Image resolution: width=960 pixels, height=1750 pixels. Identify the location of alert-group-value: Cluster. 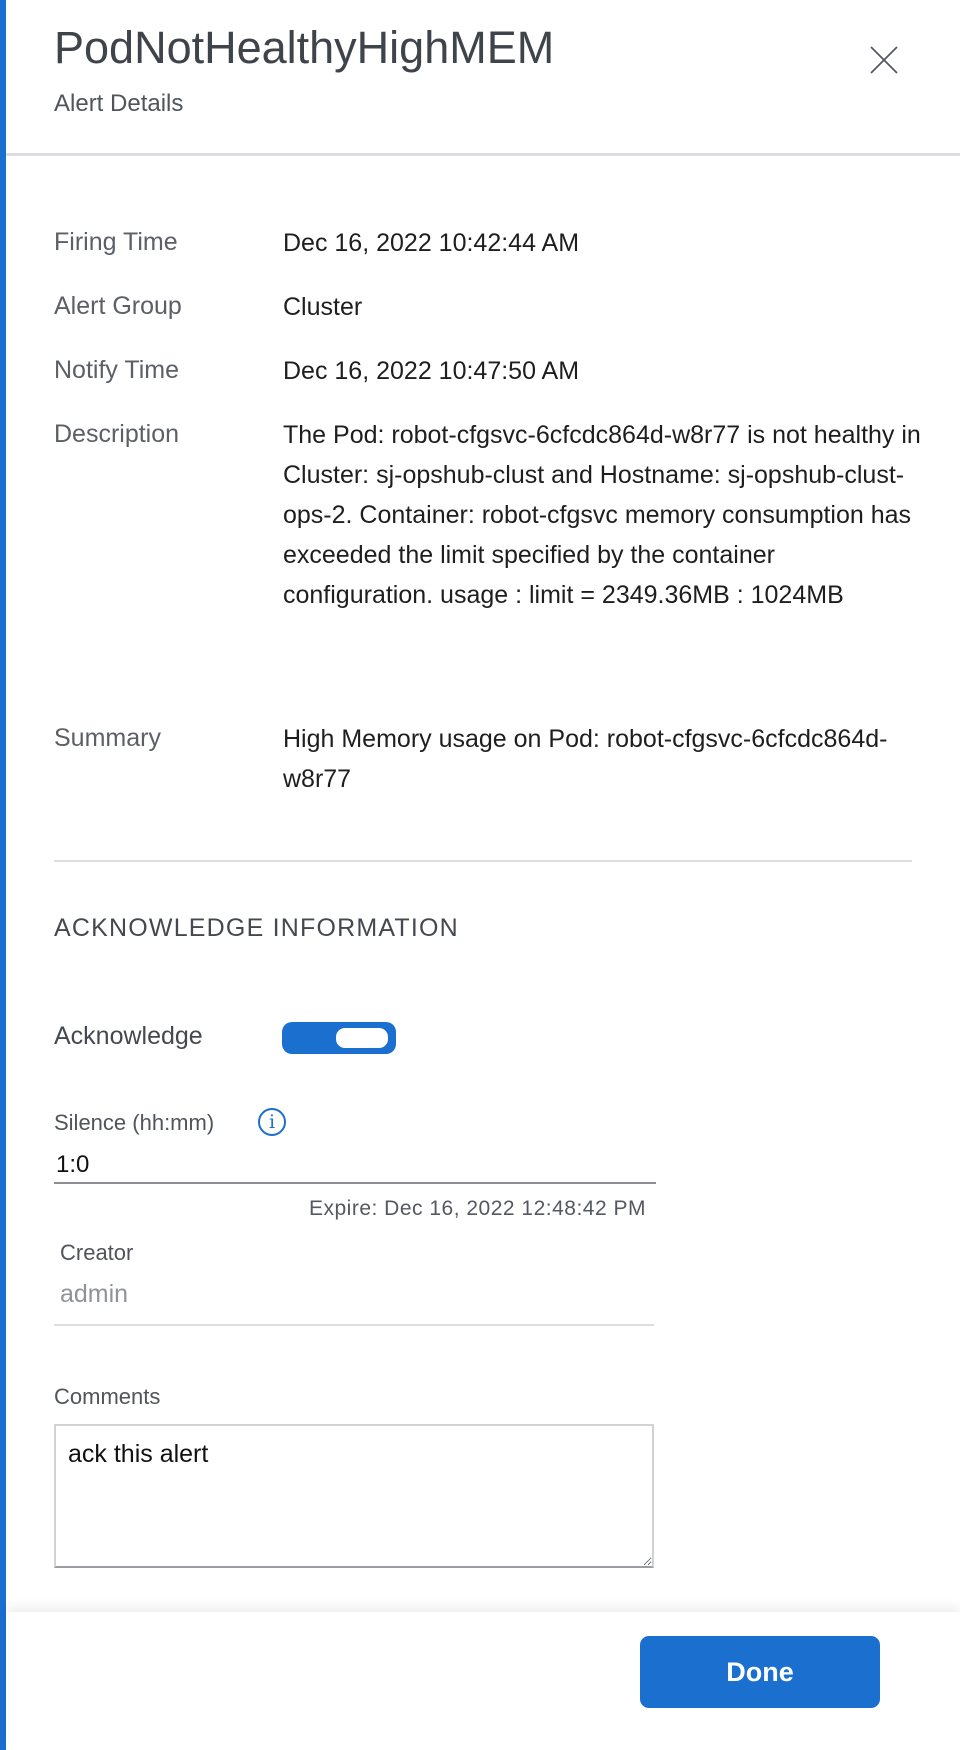
(323, 307).